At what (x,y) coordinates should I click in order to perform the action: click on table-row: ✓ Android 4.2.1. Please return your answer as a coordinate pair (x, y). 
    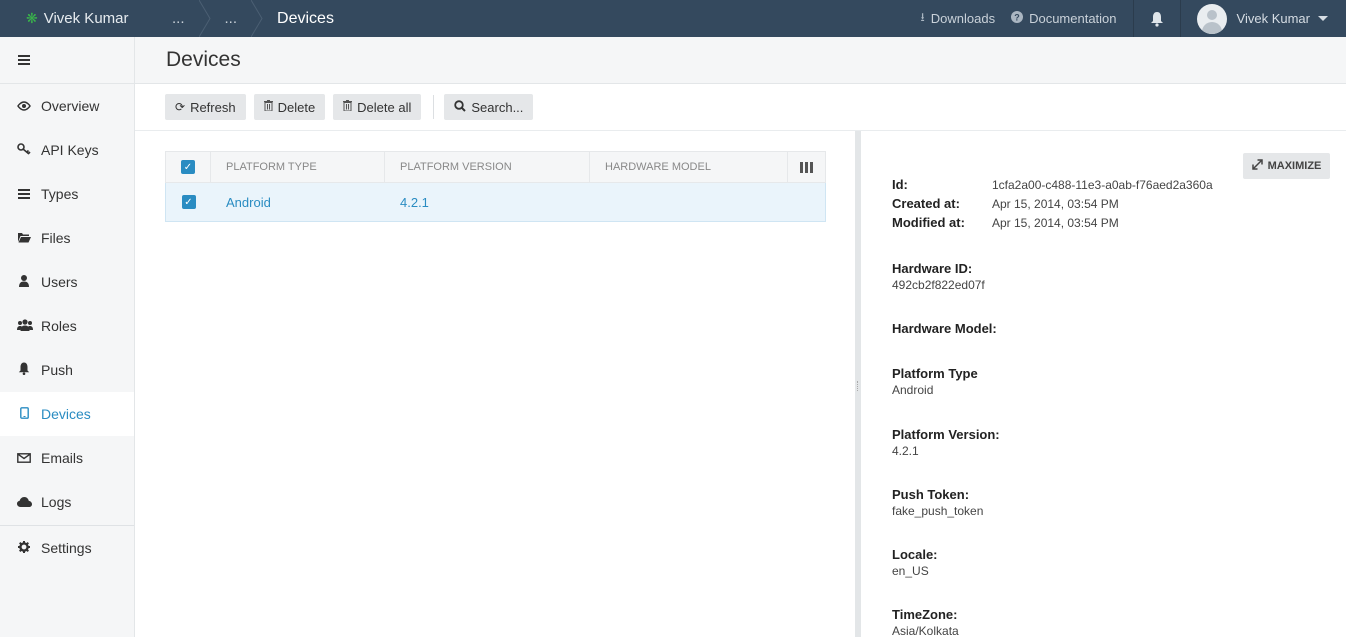
    Looking at the image, I should click on (495, 202).